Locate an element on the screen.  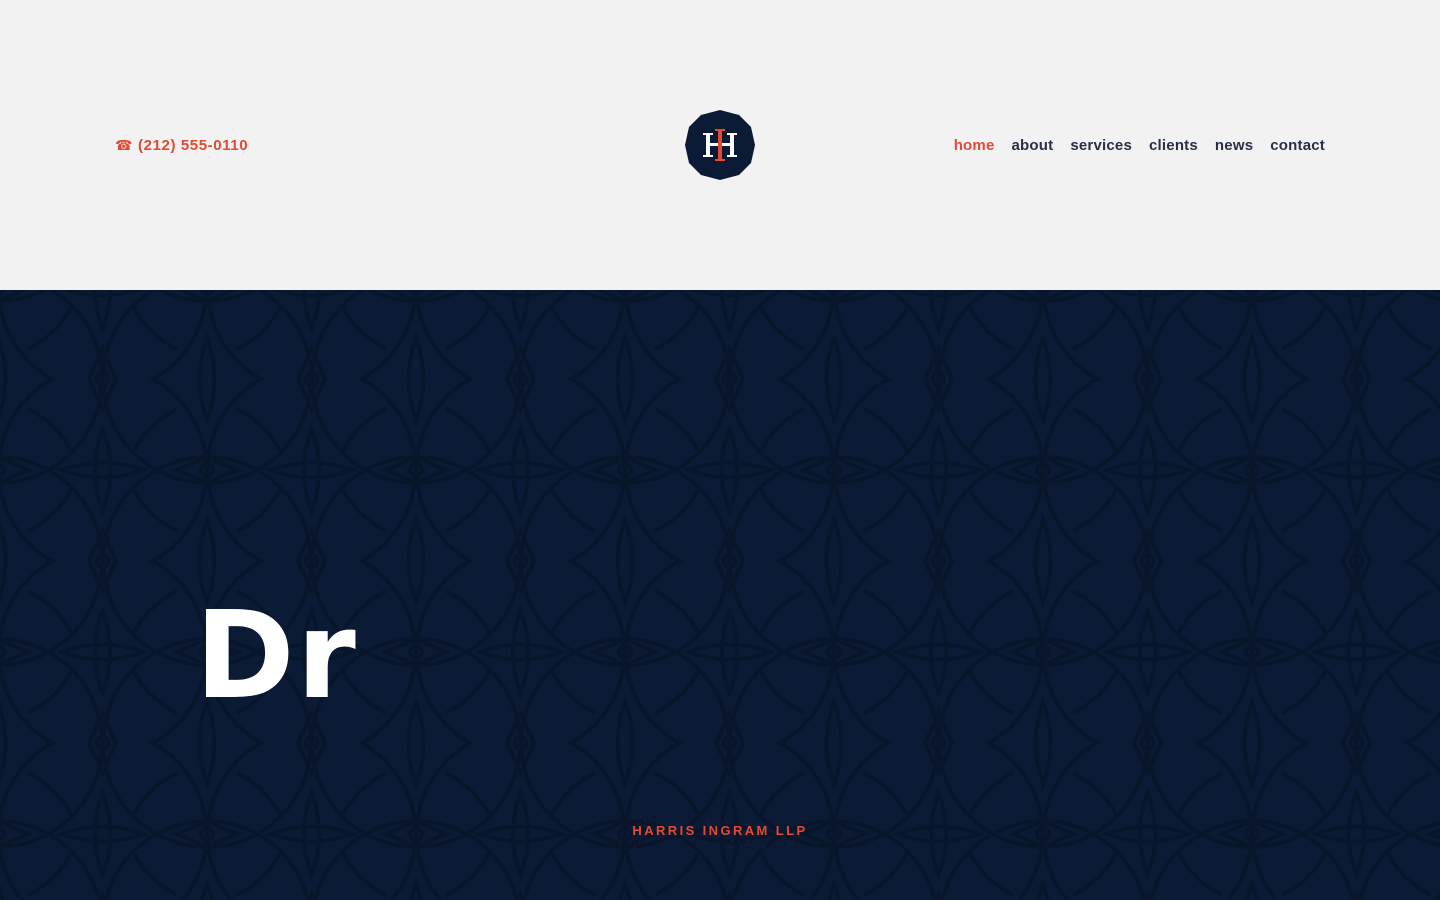
nav-link-home: home is located at coordinates (974, 145).